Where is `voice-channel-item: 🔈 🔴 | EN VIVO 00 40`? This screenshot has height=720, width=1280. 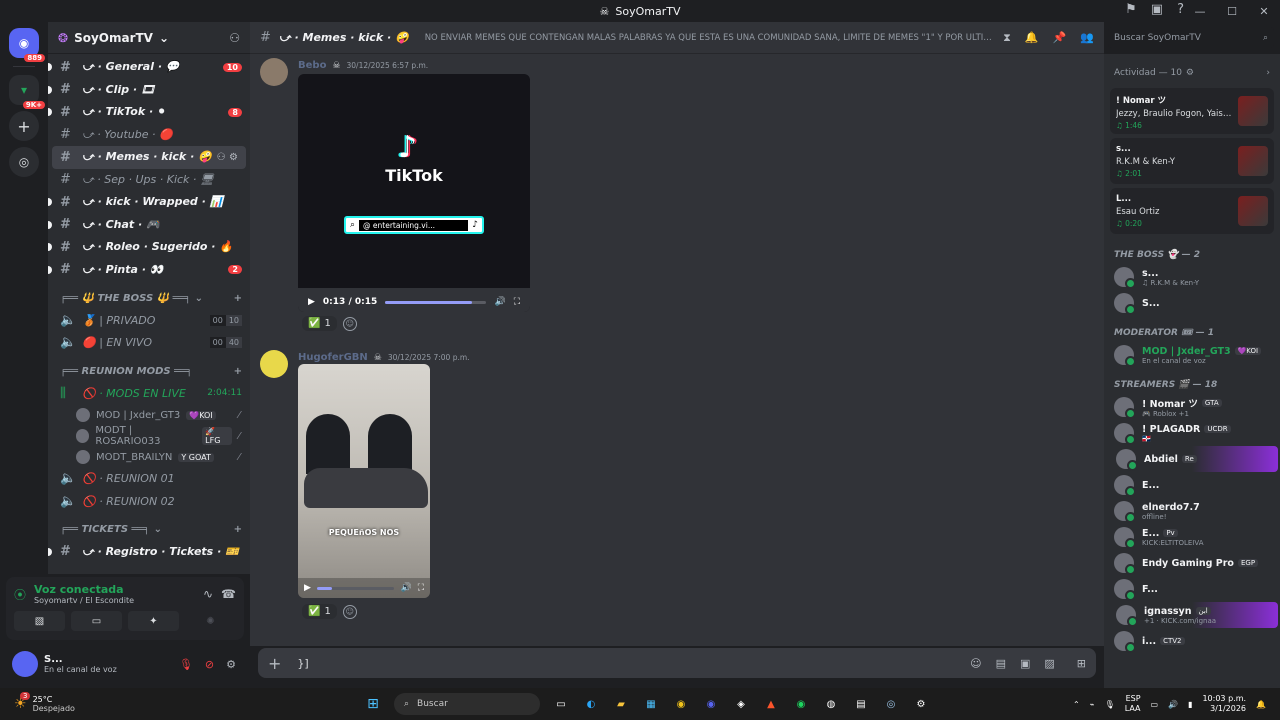
voice-channel-item: 🔈 🔴 | EN VIVO 00 40 is located at coordinates (149, 343).